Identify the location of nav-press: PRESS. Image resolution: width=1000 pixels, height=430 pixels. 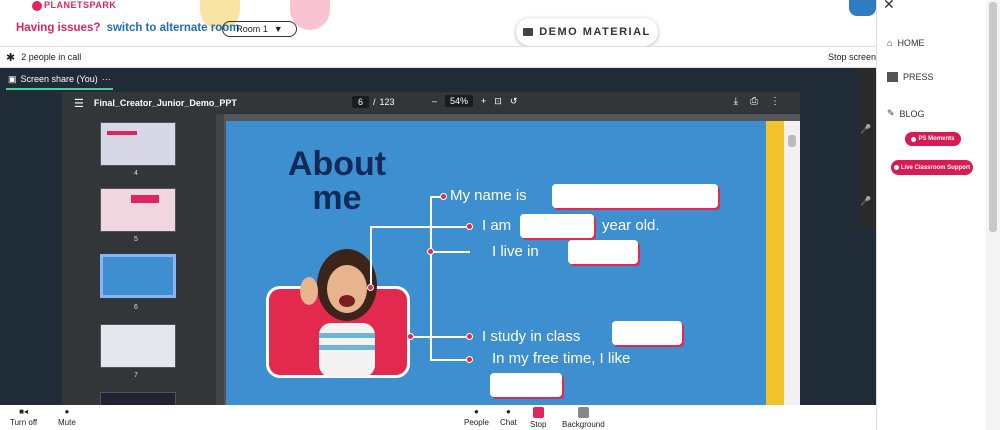
(910, 77).